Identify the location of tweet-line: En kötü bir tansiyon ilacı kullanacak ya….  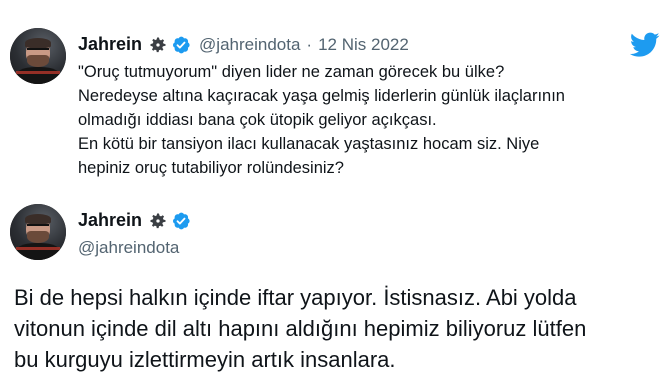
(309, 144).